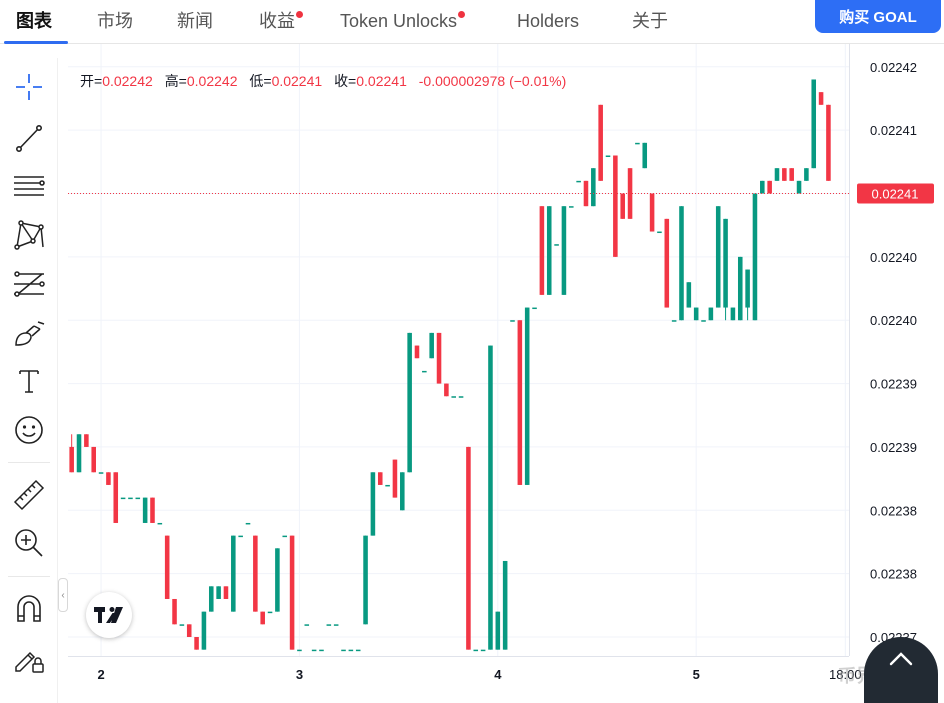 Image resolution: width=944 pixels, height=703 pixels. I want to click on ruler-tool, so click(29, 495).